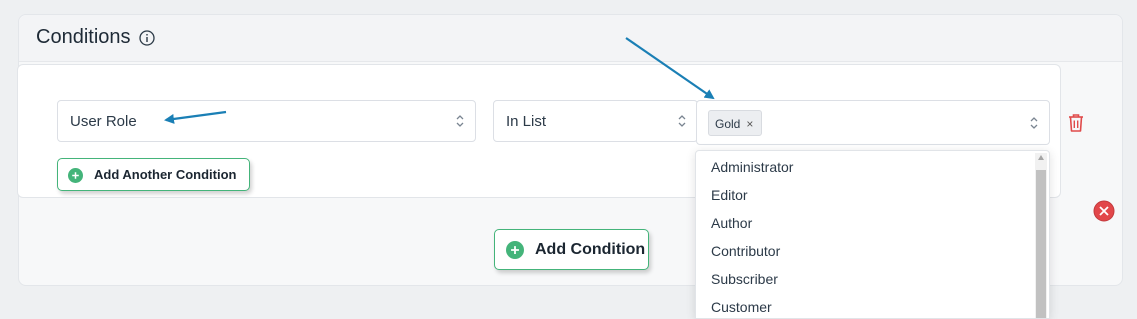  I want to click on add-another-condition-button: Add Another Condition, so click(153, 174).